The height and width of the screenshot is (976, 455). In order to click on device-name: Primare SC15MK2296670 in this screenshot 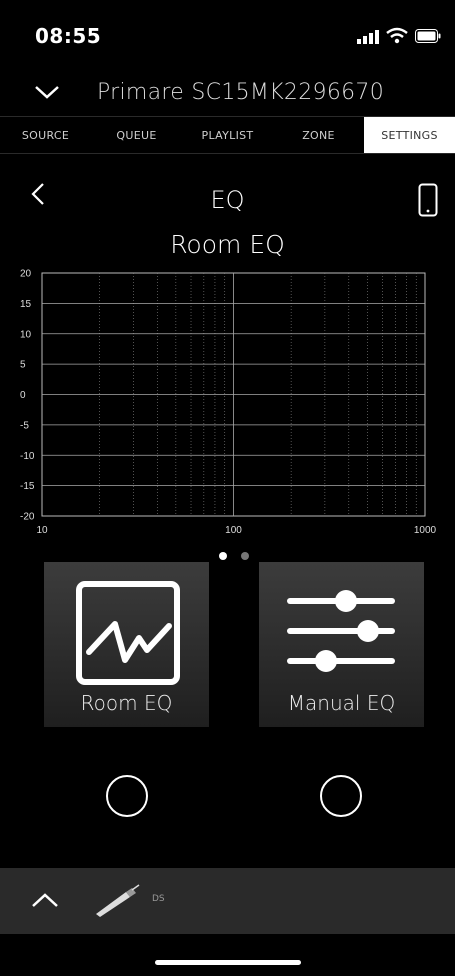, I will do `click(227, 92)`.